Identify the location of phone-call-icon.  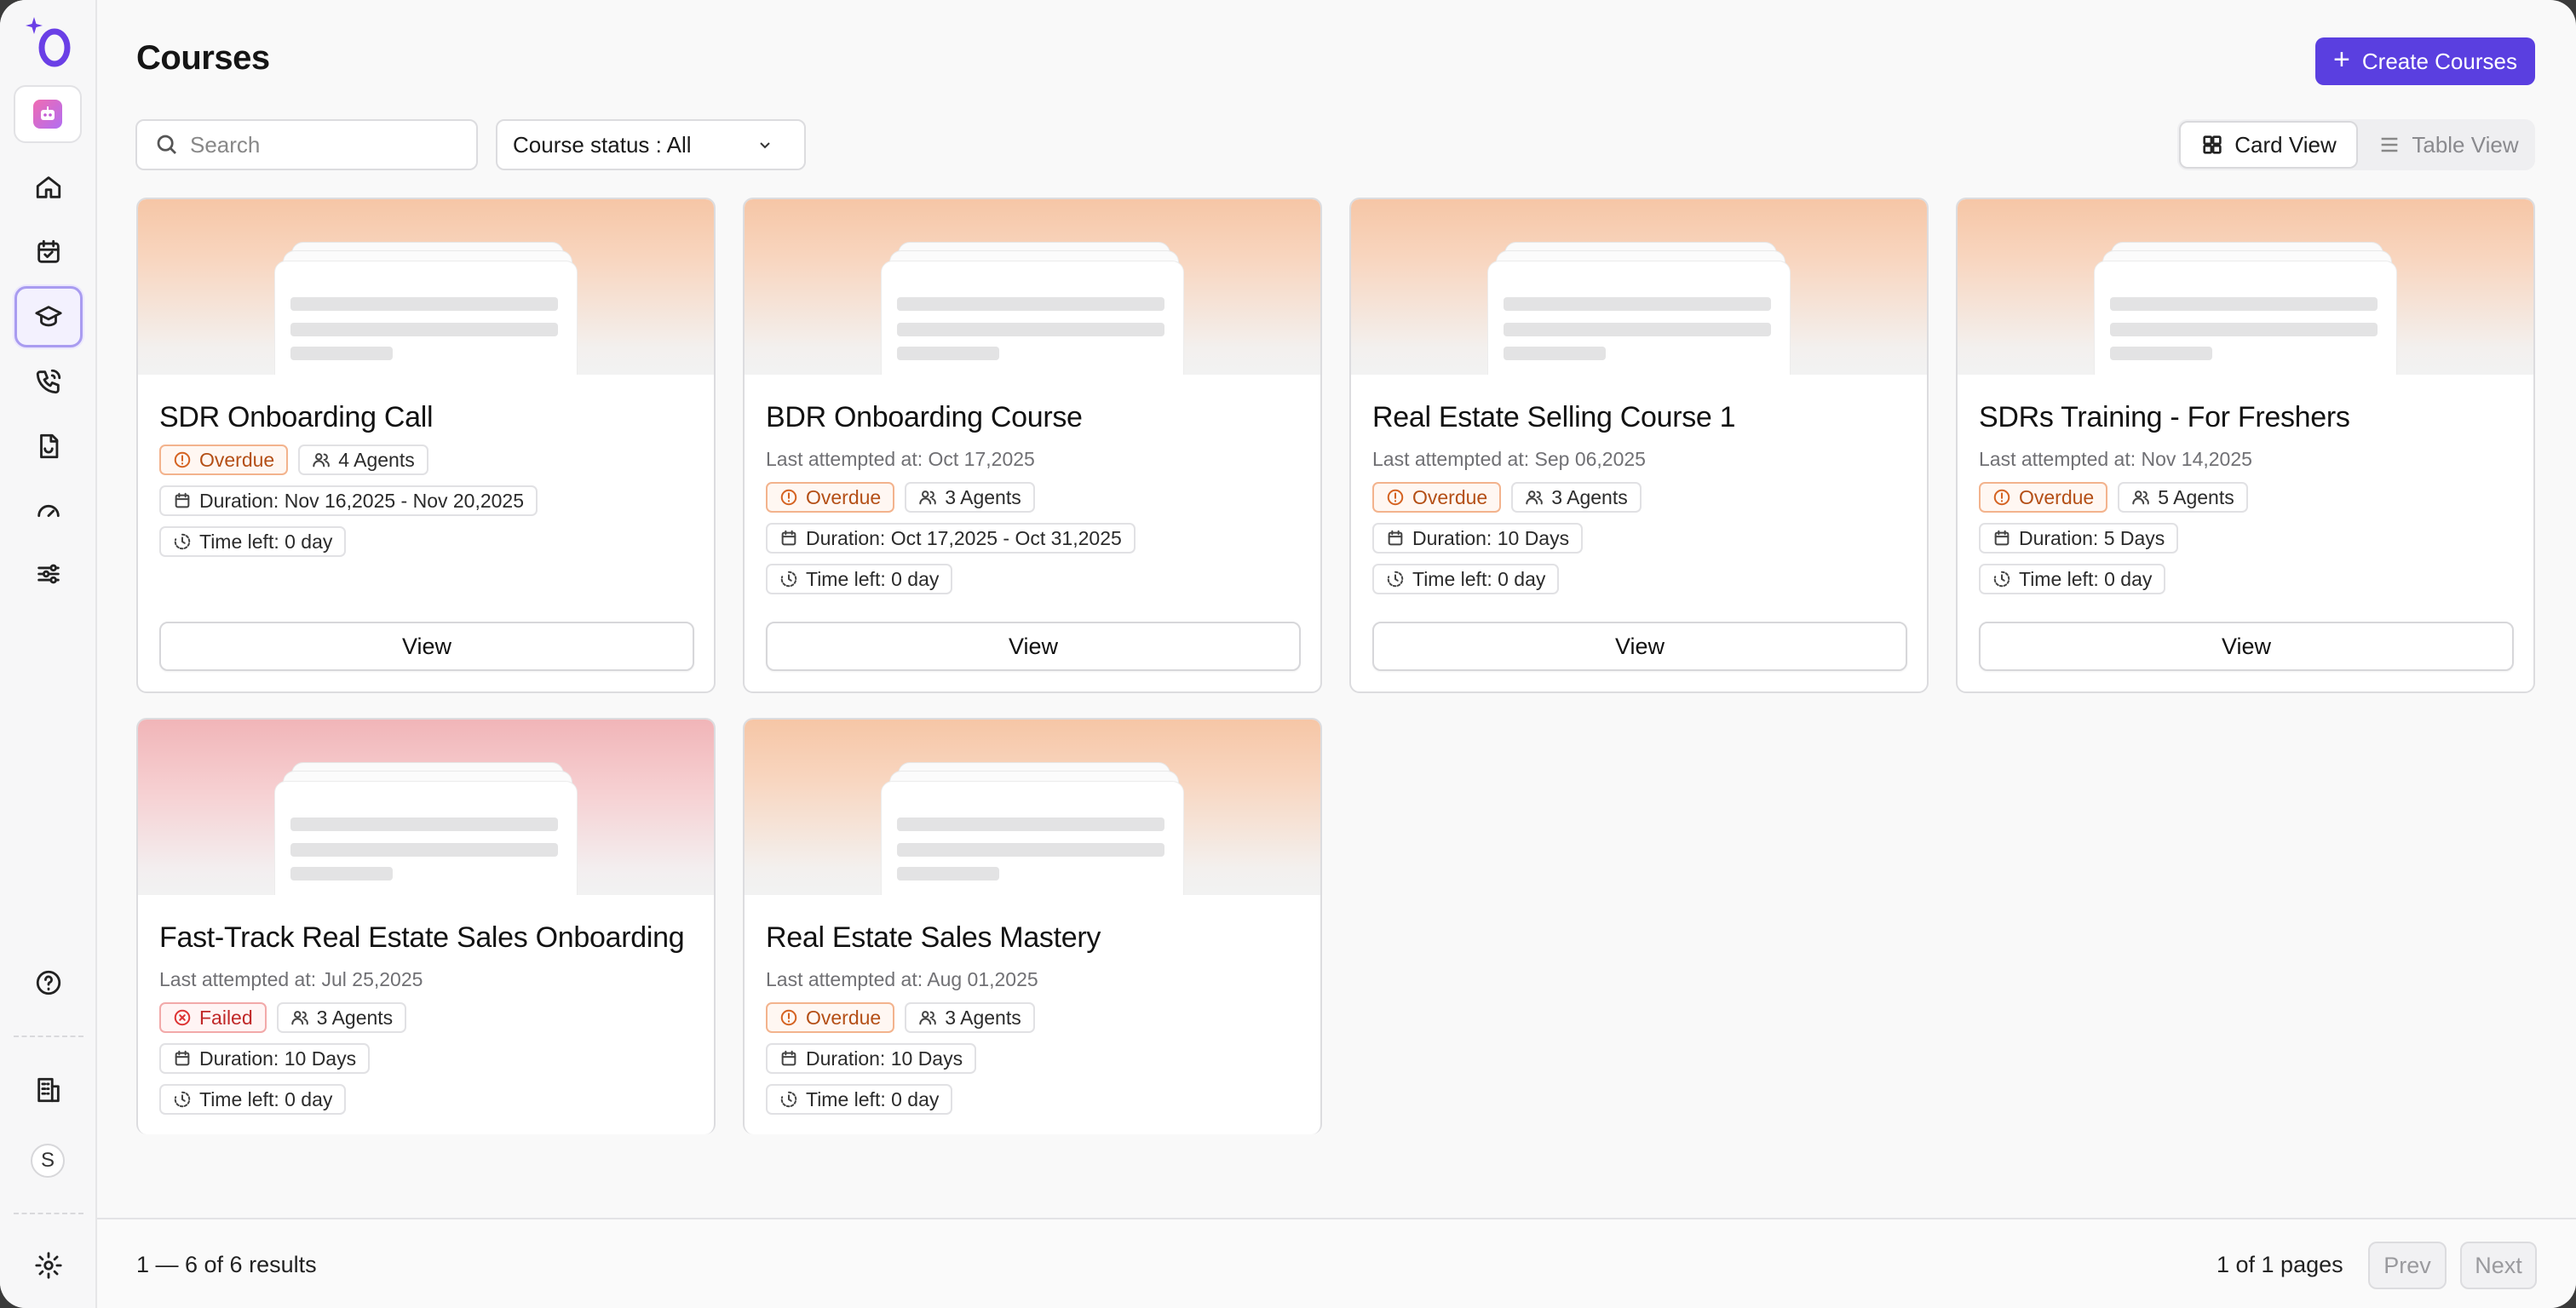
(49, 381).